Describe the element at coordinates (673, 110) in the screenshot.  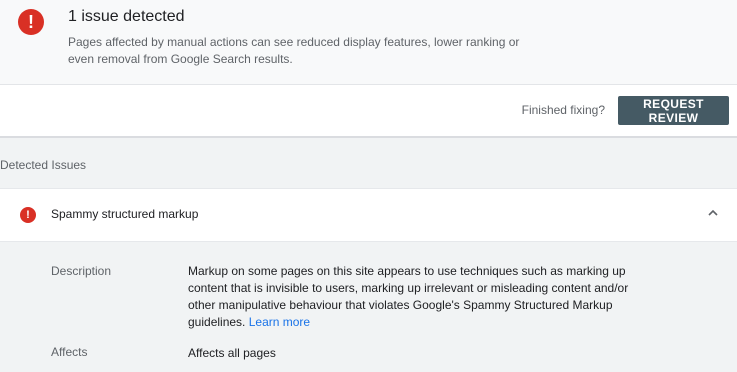
I see `request-review-button: REQUEST REVIEW` at that location.